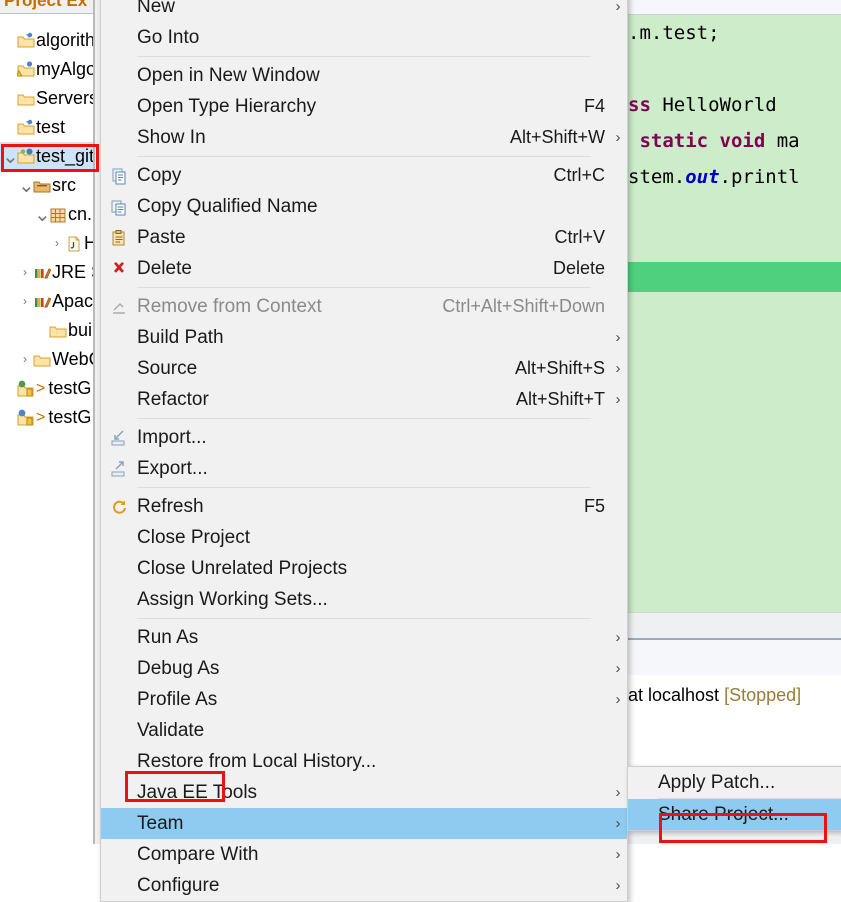 The height and width of the screenshot is (902, 841). What do you see at coordinates (180, 337) in the screenshot?
I see `menu-item-label: Build Path` at bounding box center [180, 337].